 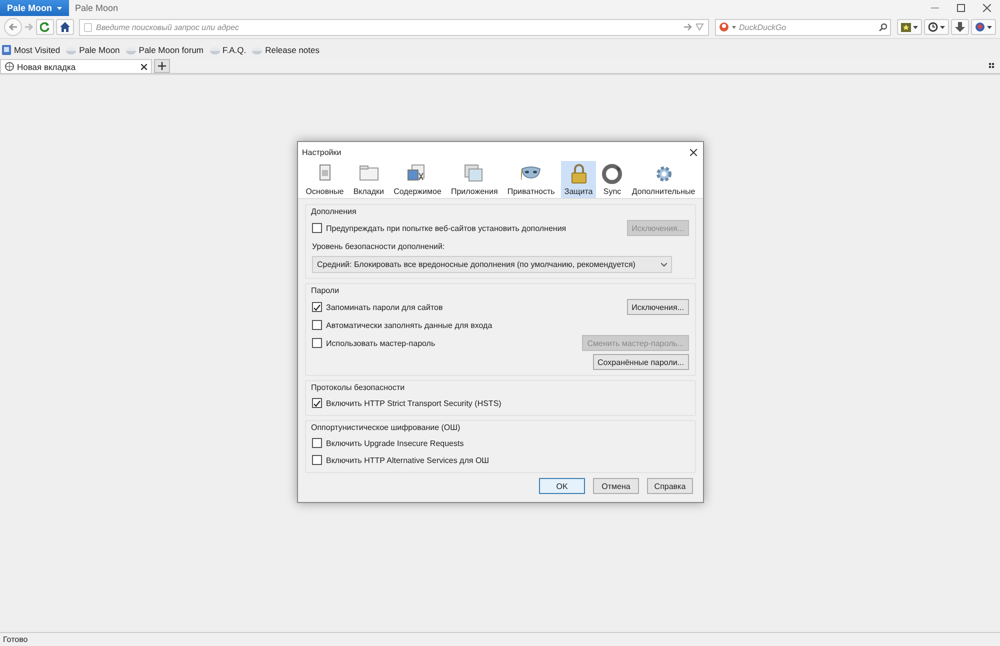 I want to click on home-button, so click(x=65, y=27).